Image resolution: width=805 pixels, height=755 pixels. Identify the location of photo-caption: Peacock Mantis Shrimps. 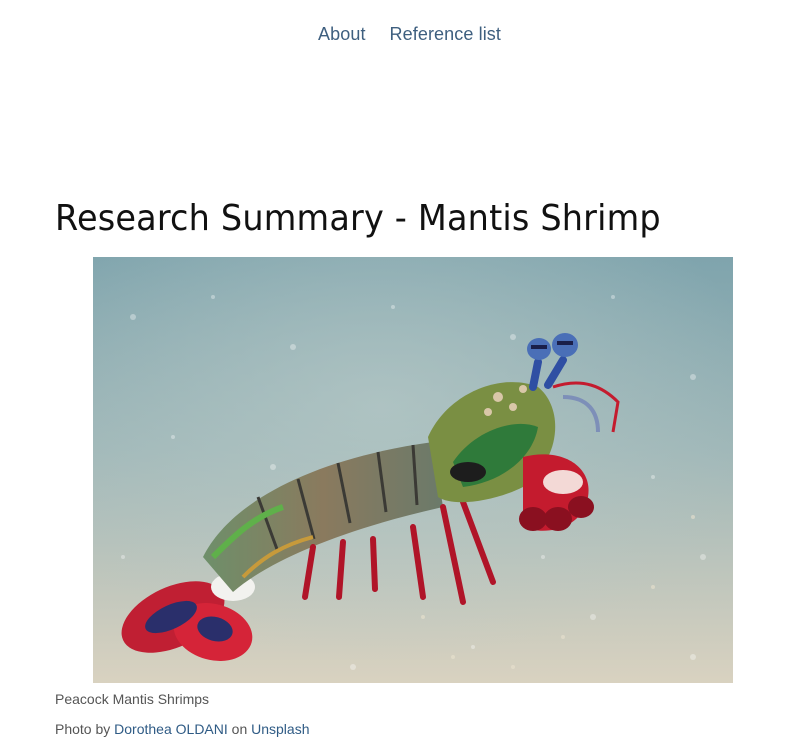
(132, 699).